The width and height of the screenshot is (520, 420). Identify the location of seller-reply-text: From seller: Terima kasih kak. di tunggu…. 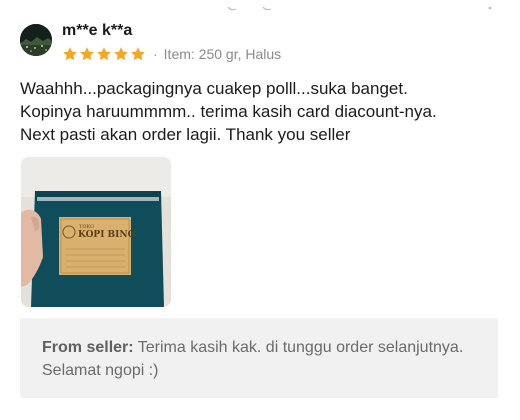
(262, 359).